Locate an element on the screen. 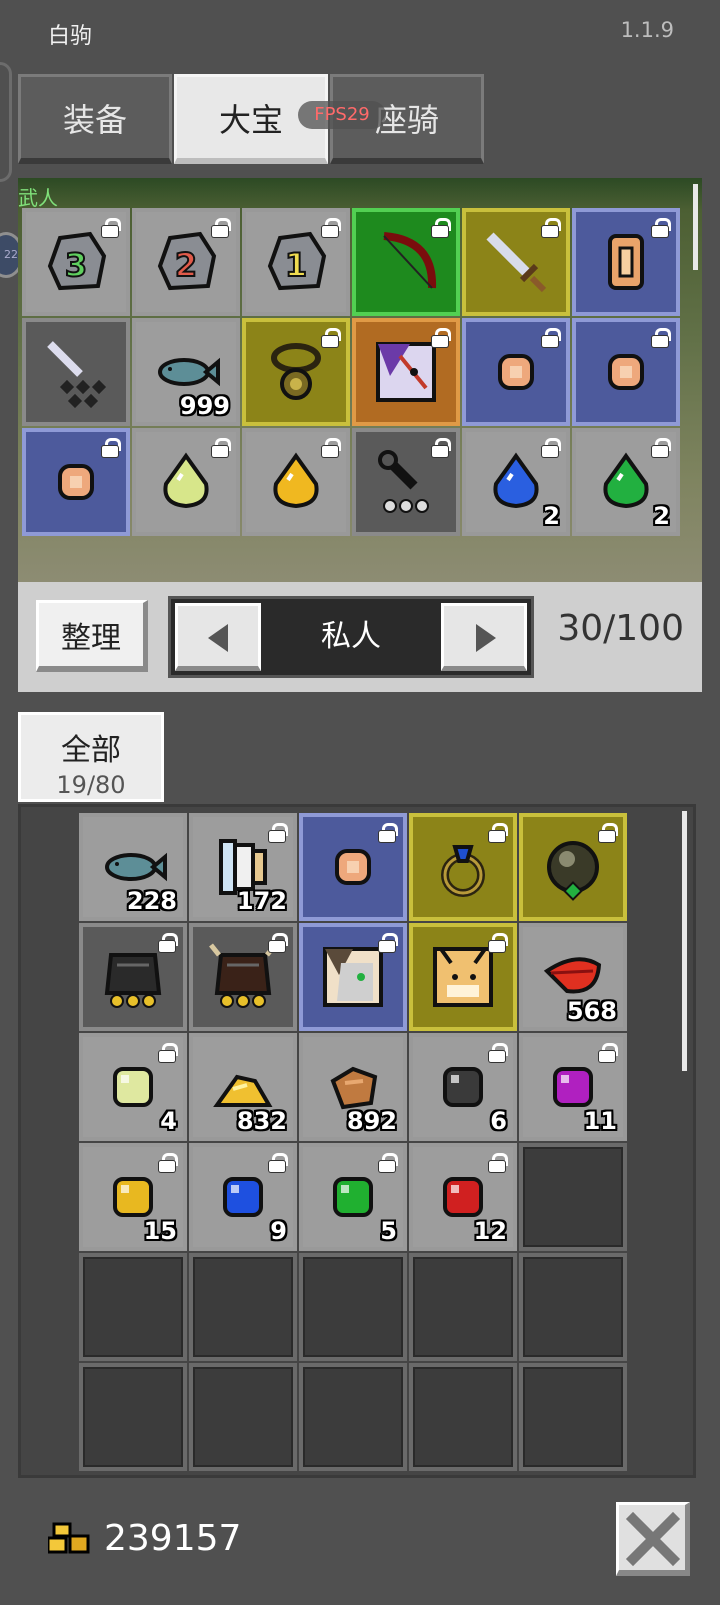 The width and height of the screenshot is (720, 1605). inventory-item-slot: 4 is located at coordinates (133, 1087).